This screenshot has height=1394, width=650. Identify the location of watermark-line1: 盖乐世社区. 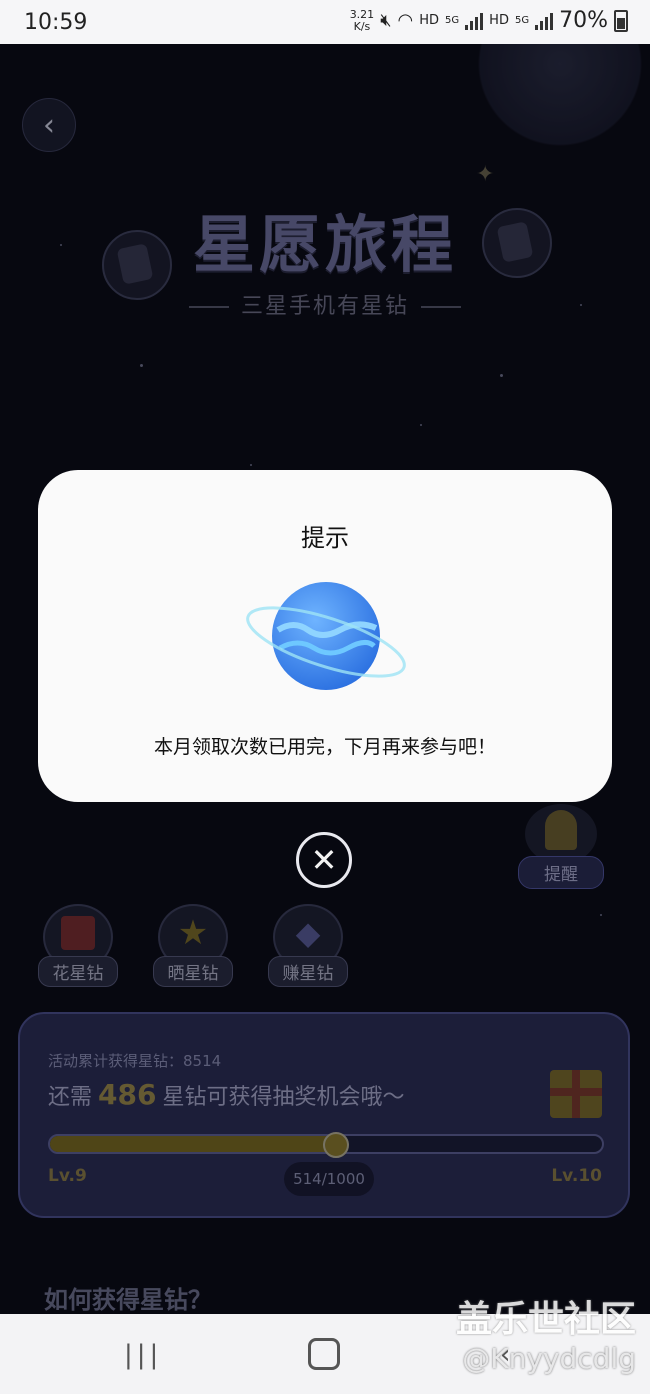
(545, 1319).